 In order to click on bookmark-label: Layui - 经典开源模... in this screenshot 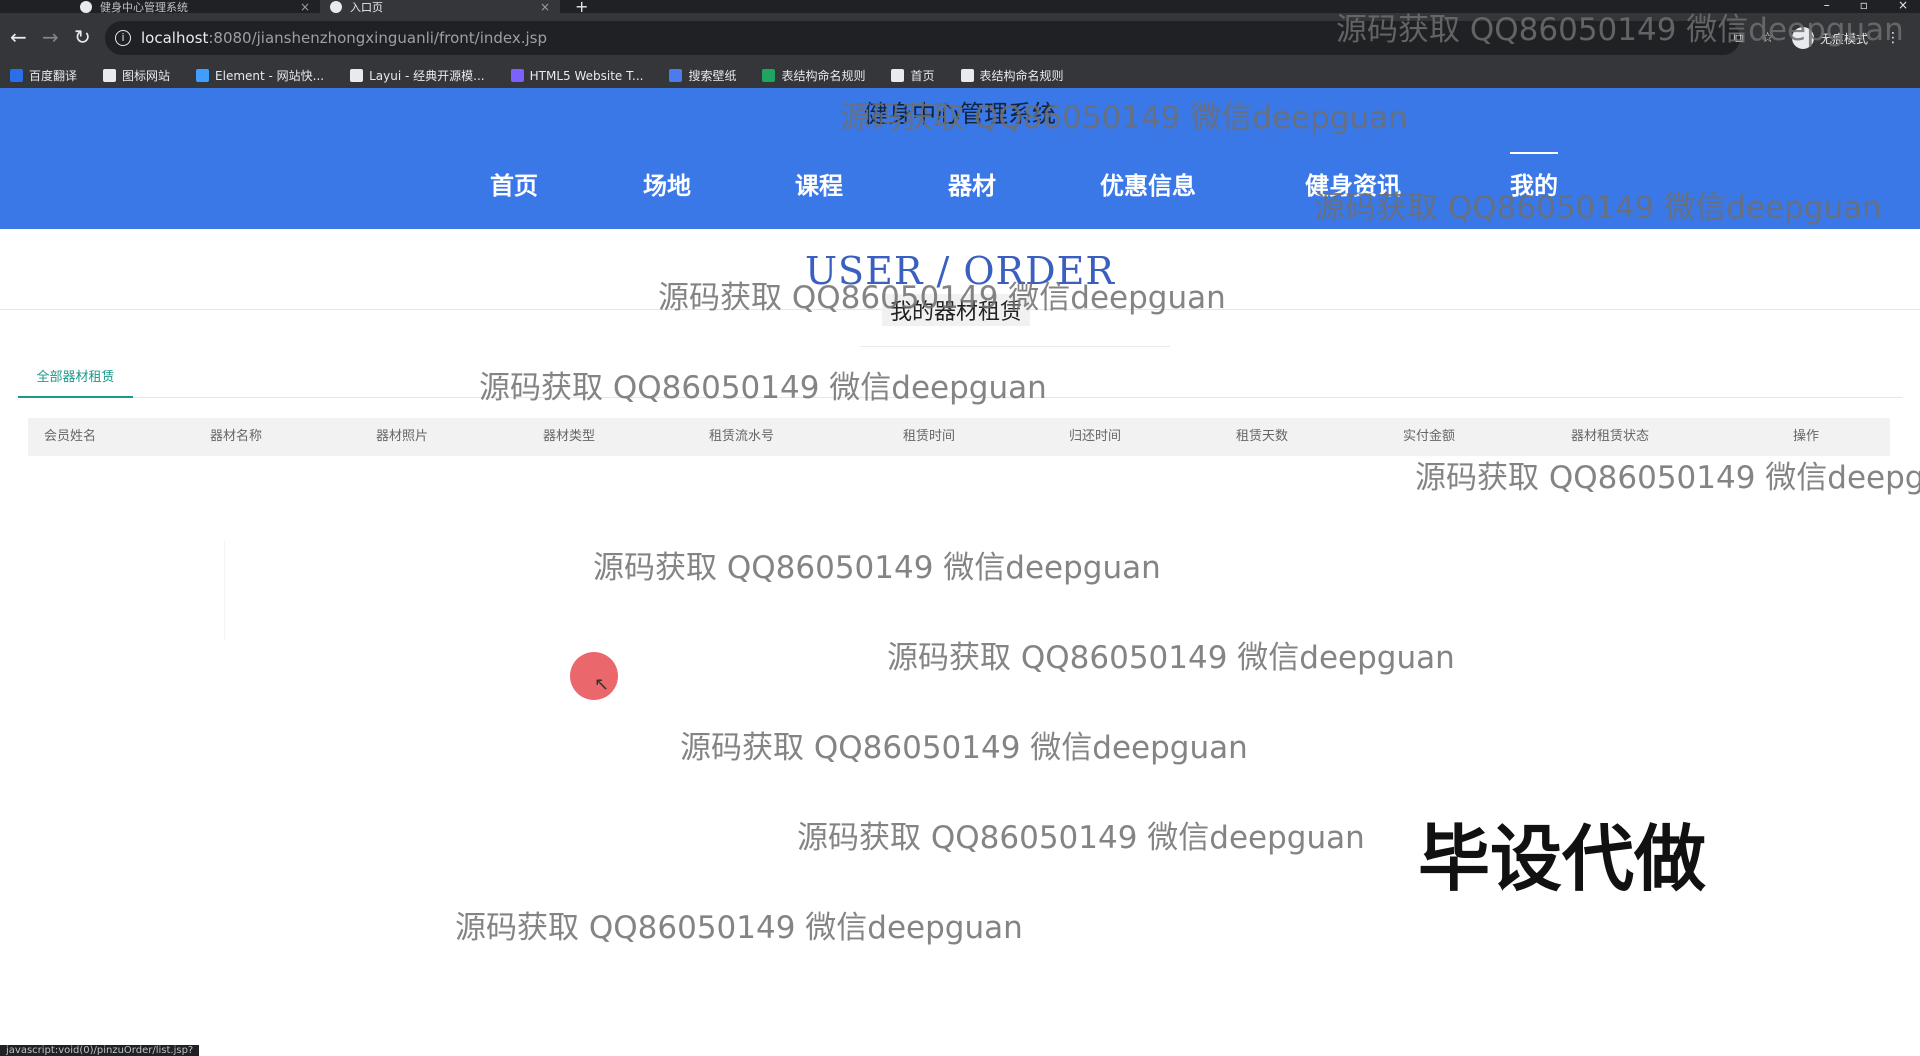, I will do `click(427, 76)`.